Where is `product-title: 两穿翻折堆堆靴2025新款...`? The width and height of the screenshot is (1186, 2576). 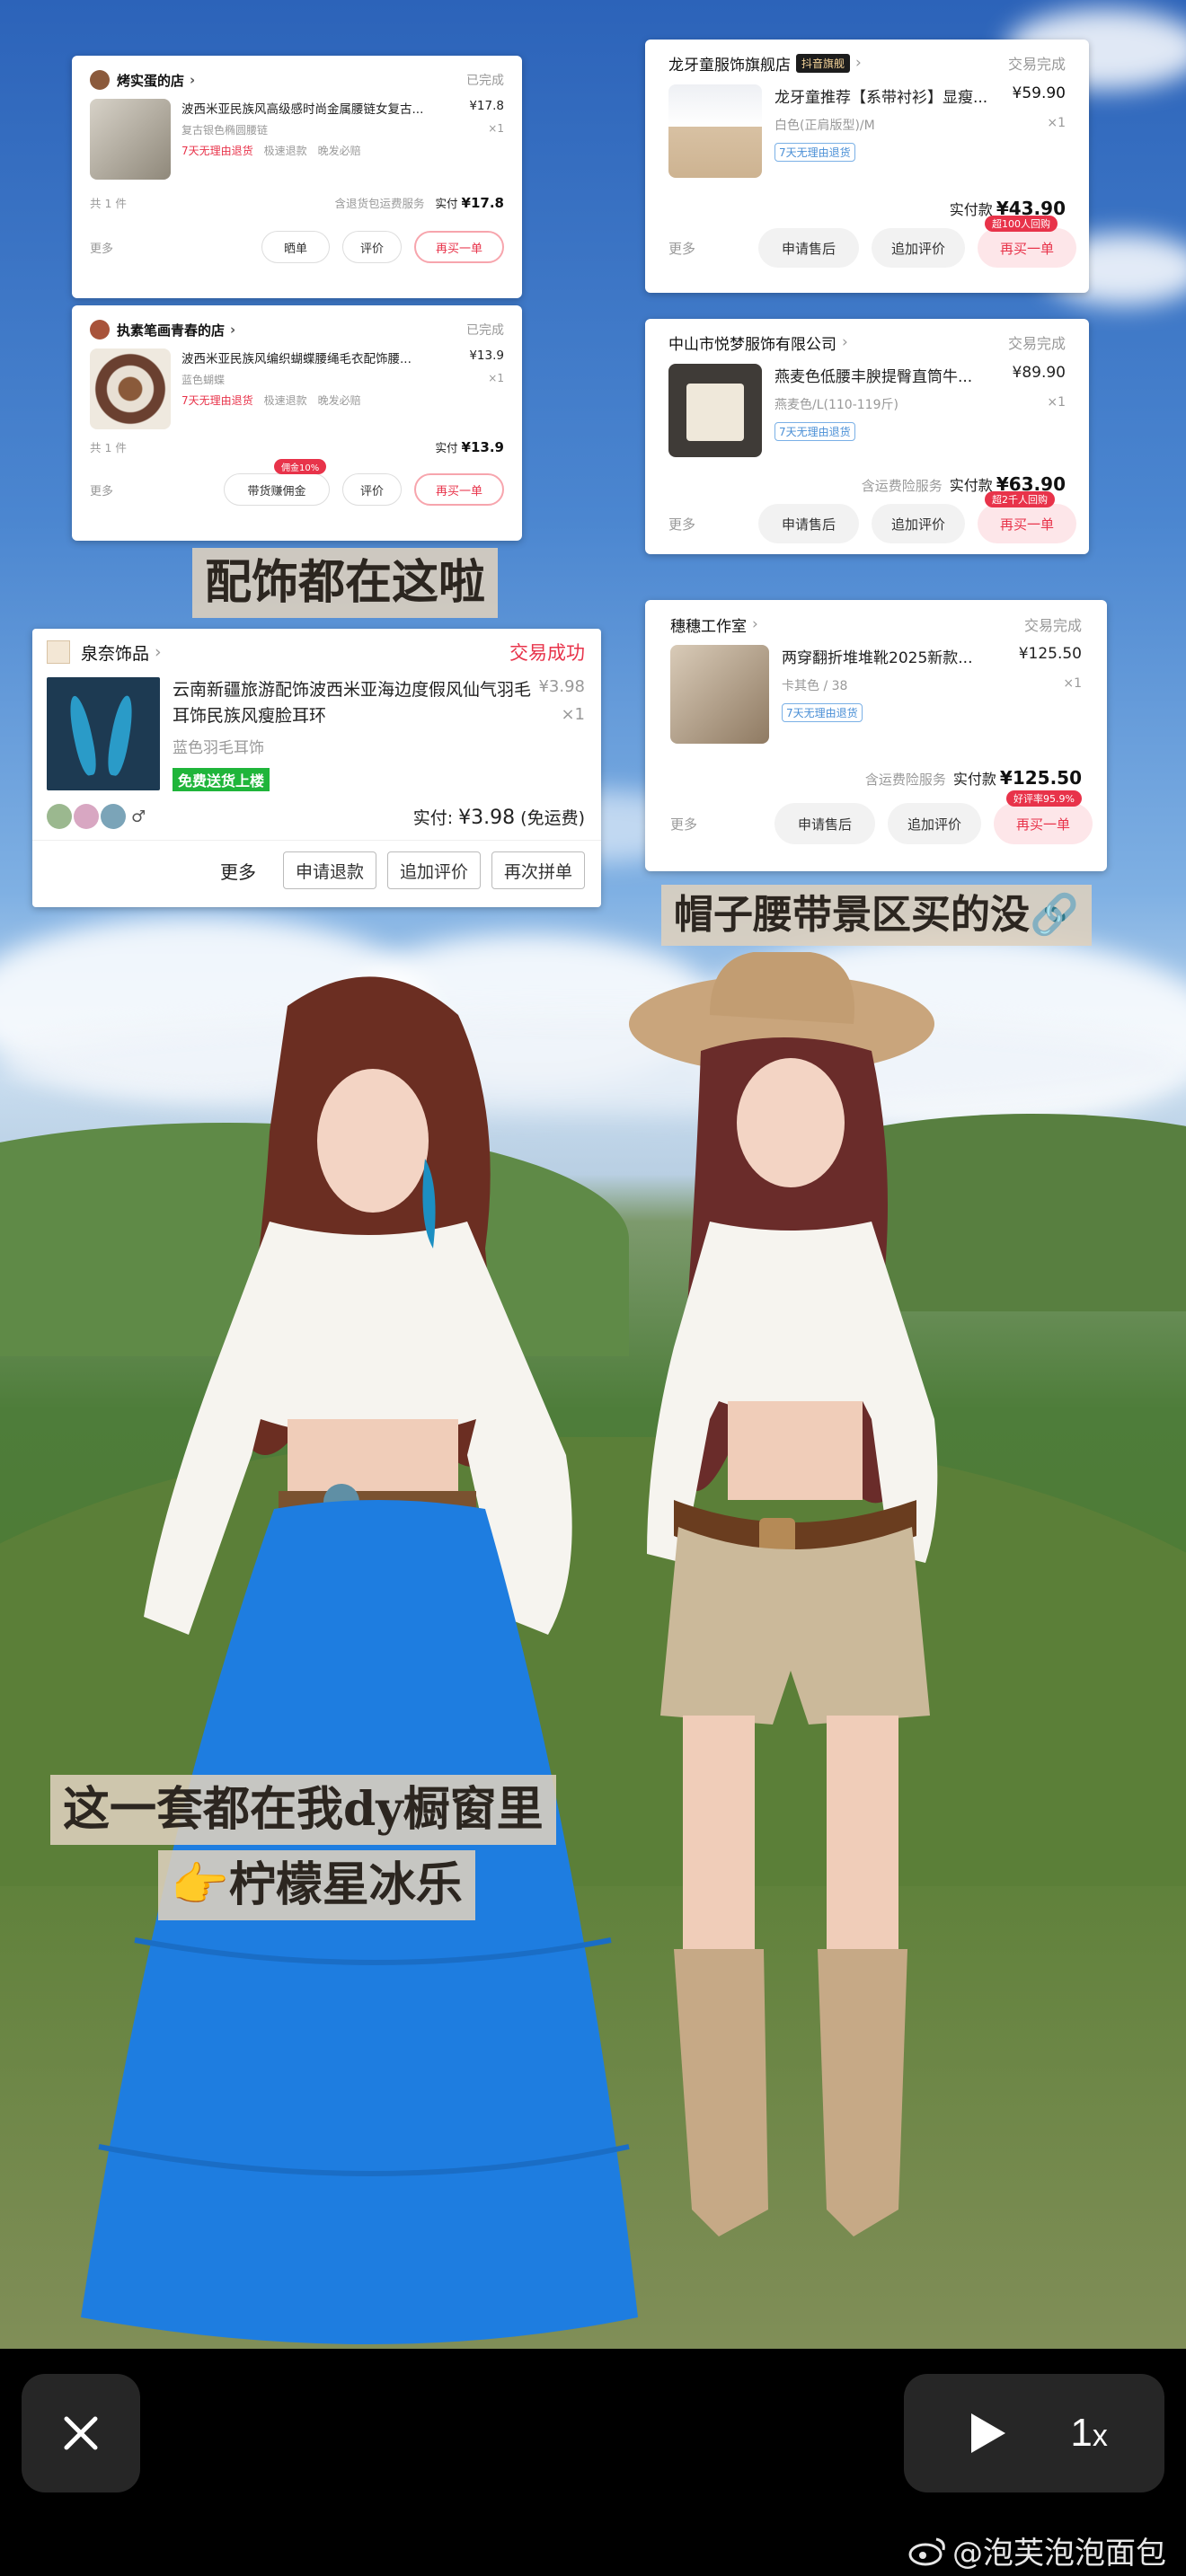 product-title: 两穿翻折堆堆靴2025新款... is located at coordinates (877, 656).